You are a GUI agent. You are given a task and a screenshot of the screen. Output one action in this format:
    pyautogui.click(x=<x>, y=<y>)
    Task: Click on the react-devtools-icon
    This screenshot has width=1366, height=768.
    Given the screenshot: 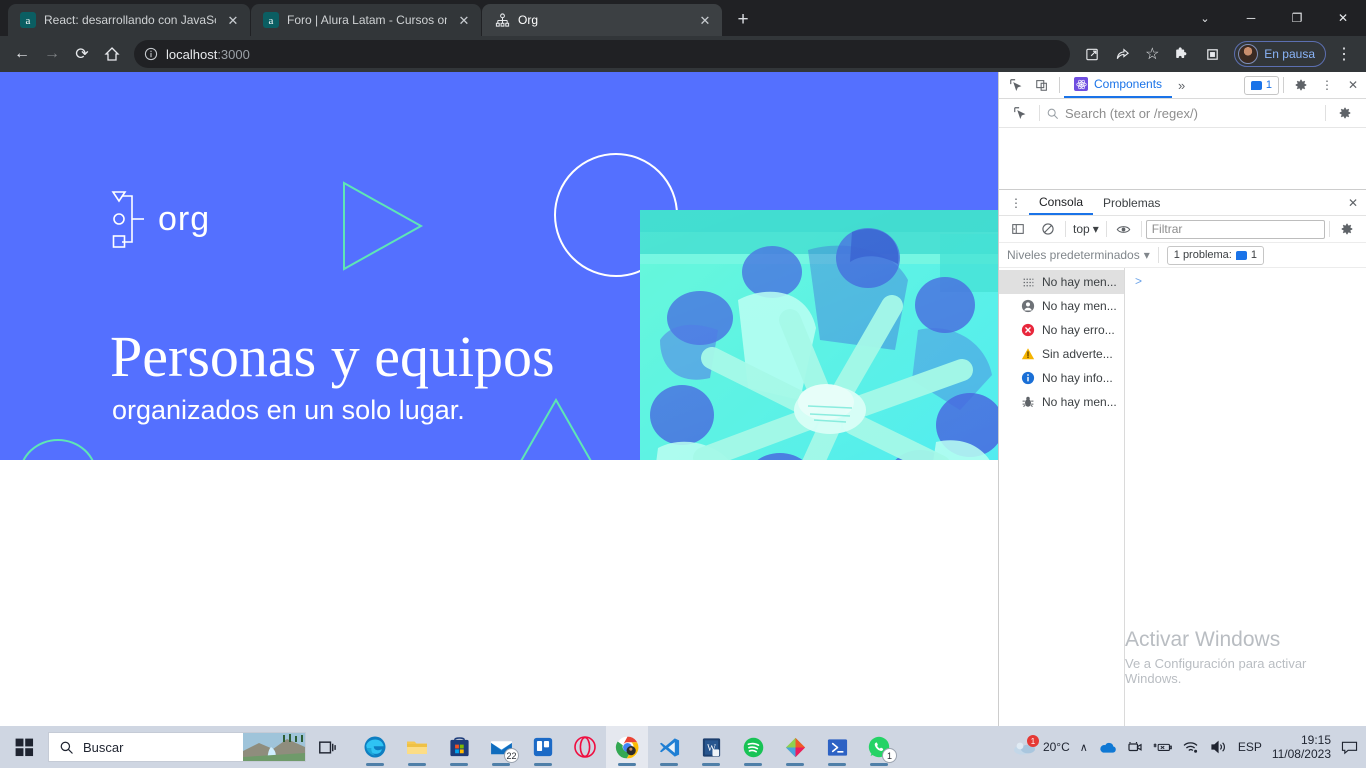 What is the action you would take?
    pyautogui.click(x=1081, y=84)
    